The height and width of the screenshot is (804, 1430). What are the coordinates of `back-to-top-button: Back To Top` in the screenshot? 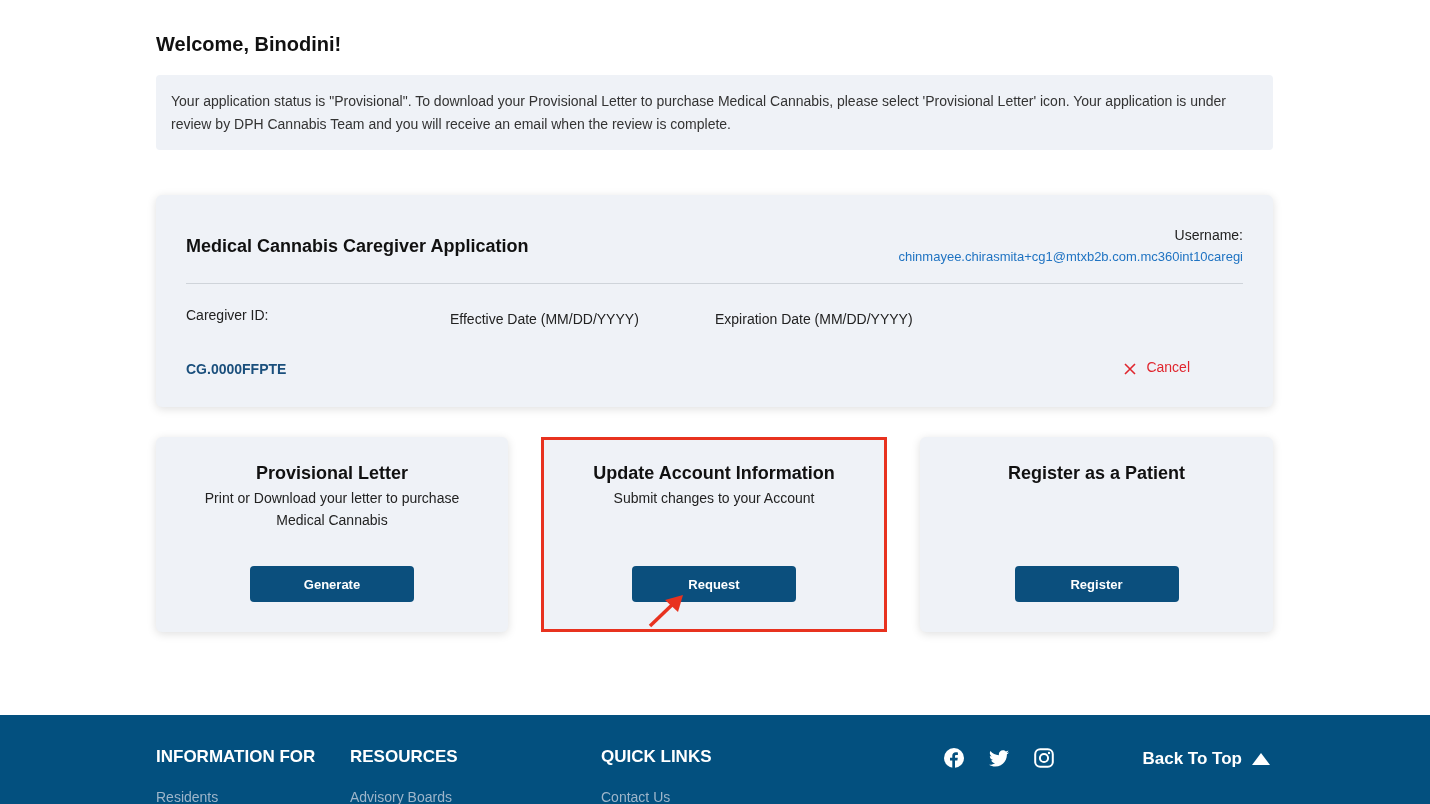 It's located at (1206, 759).